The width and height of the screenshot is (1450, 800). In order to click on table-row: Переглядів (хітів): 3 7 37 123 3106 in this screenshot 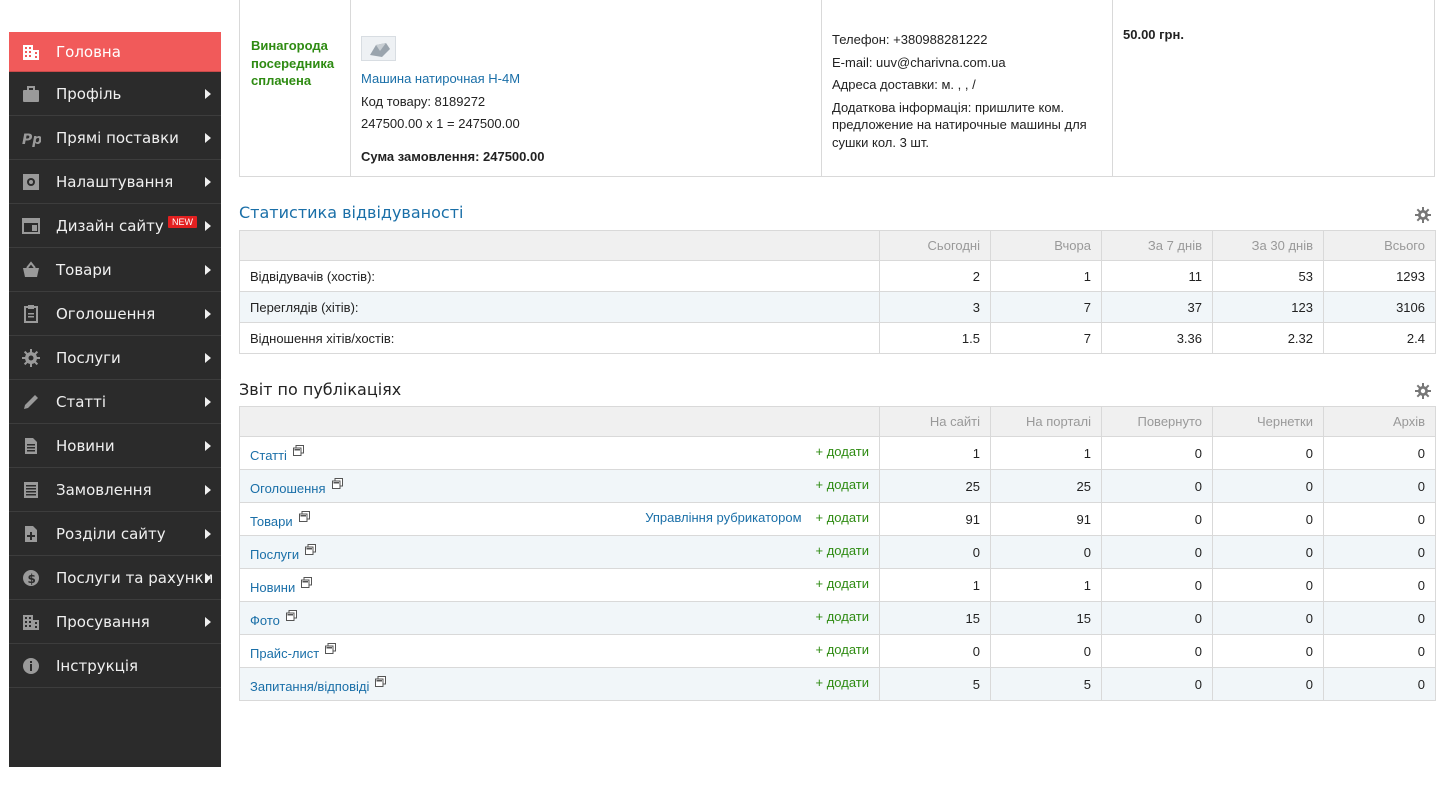, I will do `click(837, 307)`.